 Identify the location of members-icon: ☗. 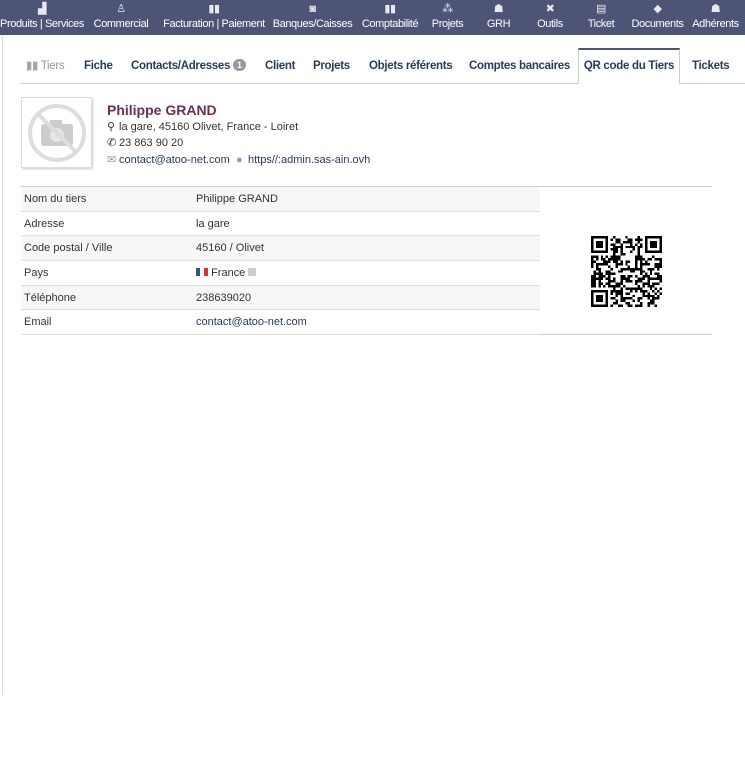
(715, 9).